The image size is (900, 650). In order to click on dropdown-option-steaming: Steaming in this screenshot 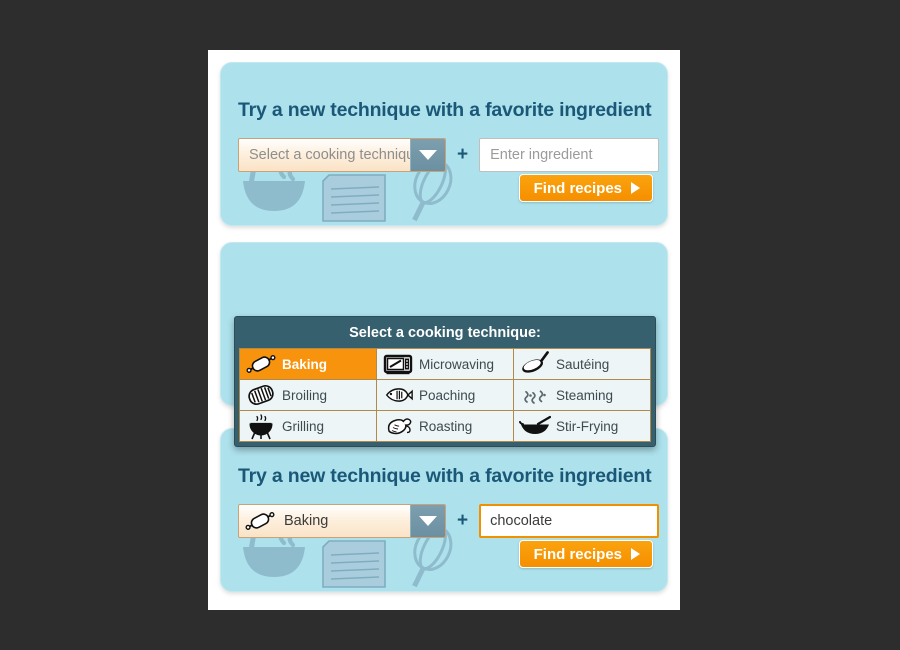, I will do `click(582, 395)`.